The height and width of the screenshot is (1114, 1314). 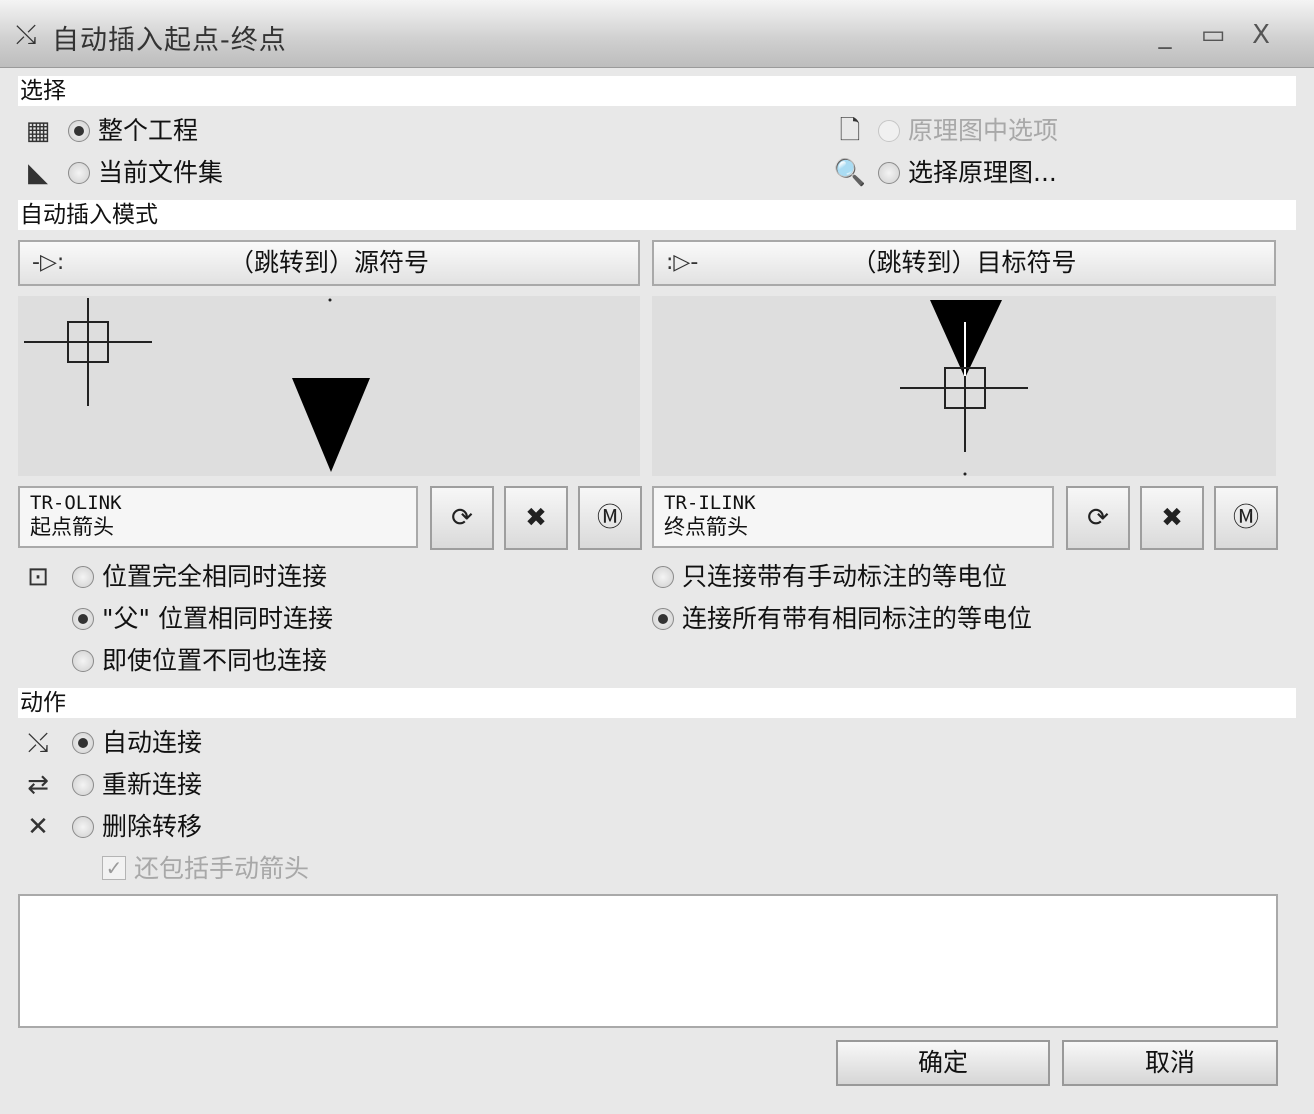 I want to click on location-icon: ⊡, so click(x=38, y=577).